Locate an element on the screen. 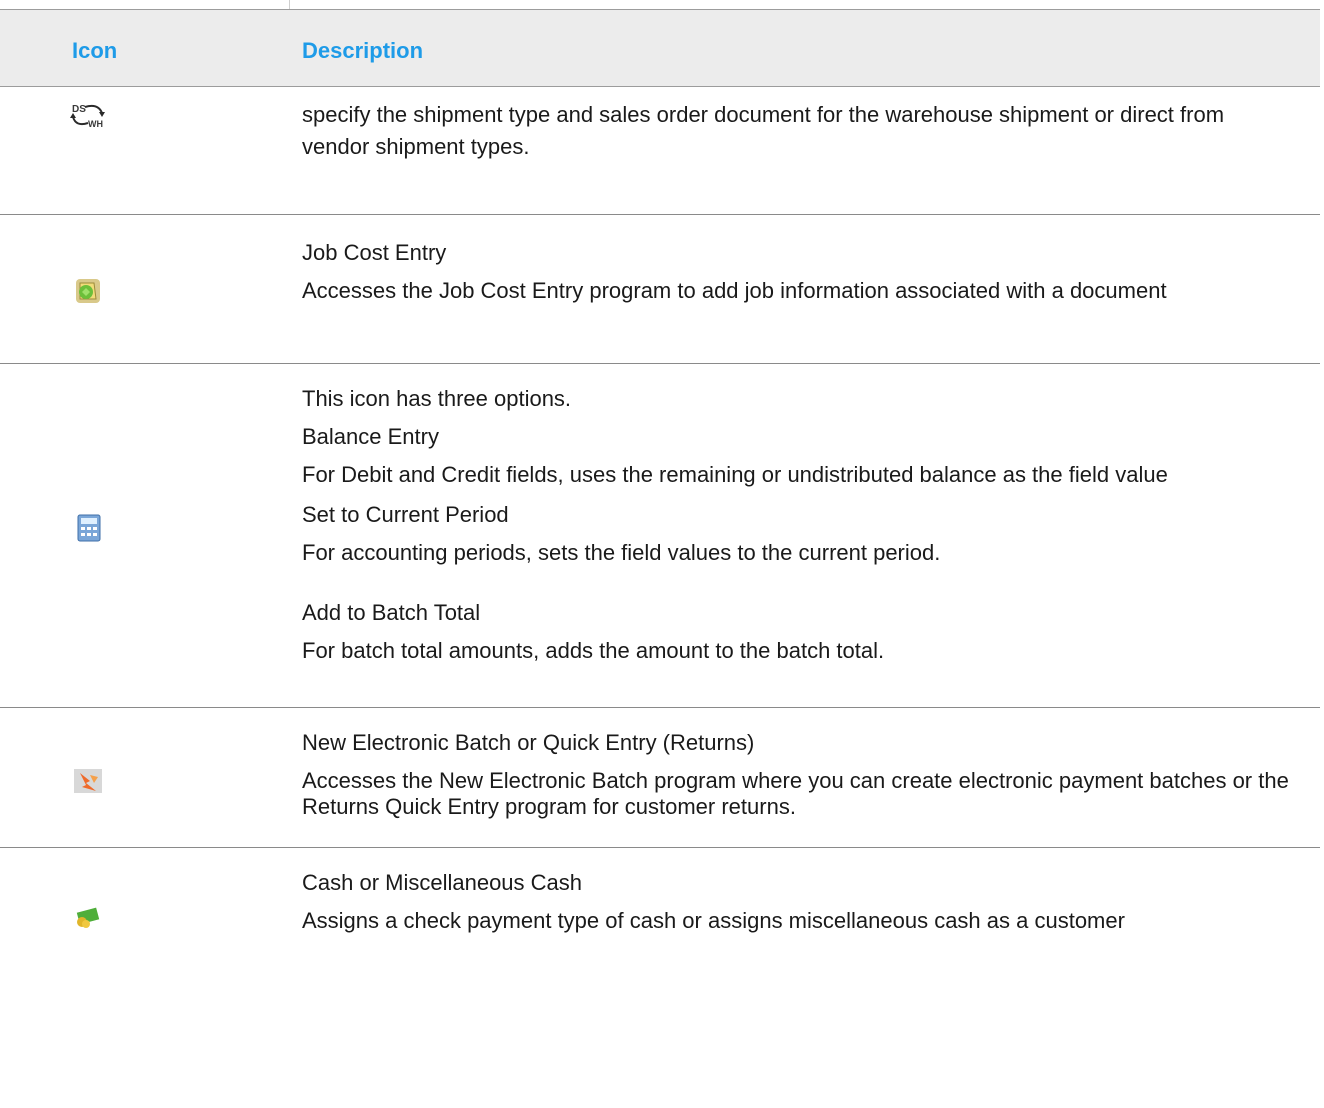  cash-icon is located at coordinates (88, 916).